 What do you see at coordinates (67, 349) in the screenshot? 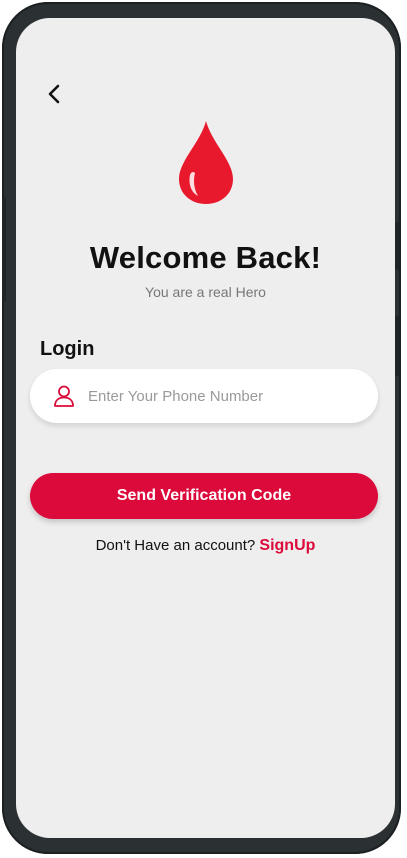
I see `login-label: Login` at bounding box center [67, 349].